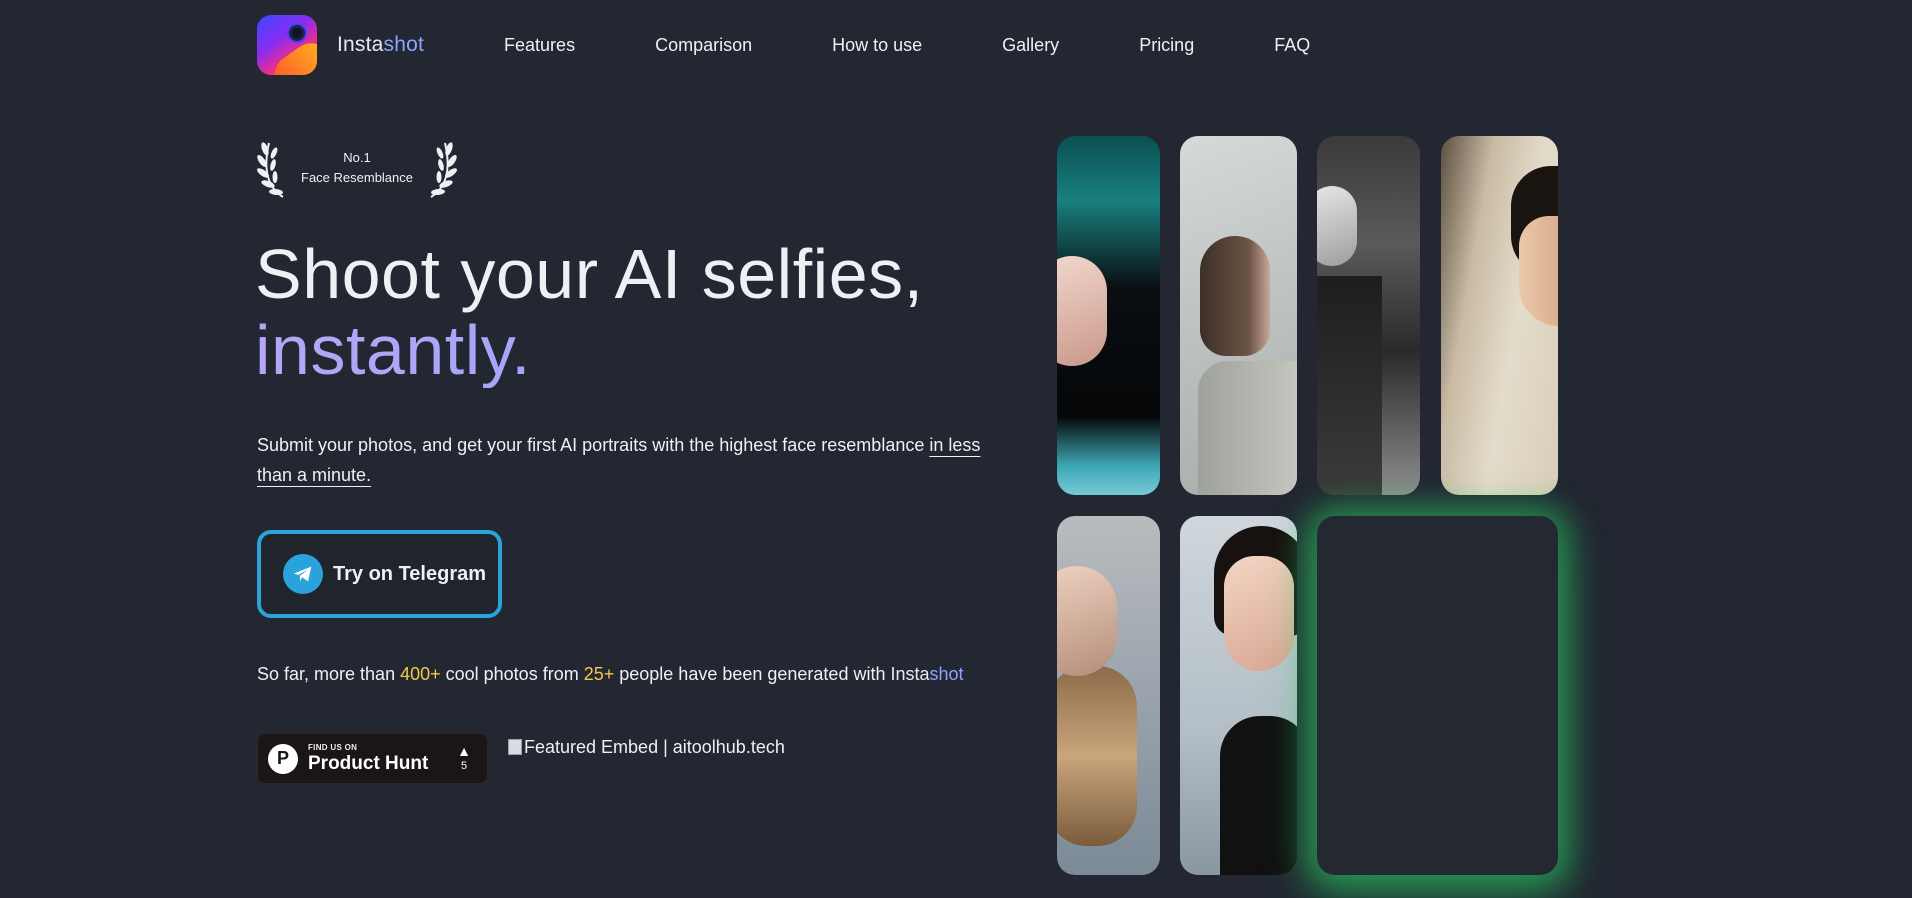 This screenshot has width=1912, height=898. I want to click on stats-prefix: So far, more than, so click(329, 674).